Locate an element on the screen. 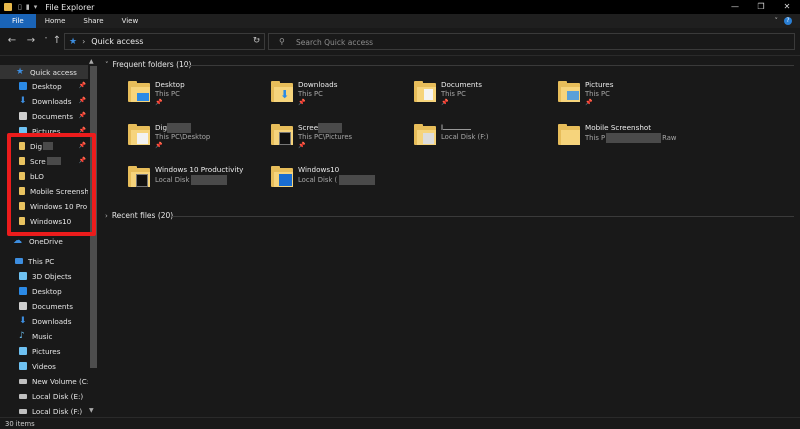 The height and width of the screenshot is (429, 800). chevron-down-icon: ▾ is located at coordinates (36, 7).